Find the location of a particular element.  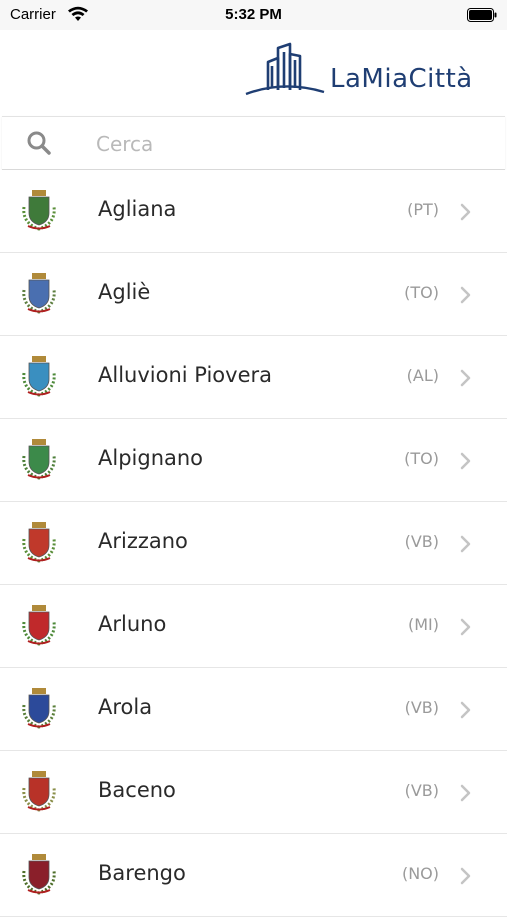

search-icon is located at coordinates (39, 143).